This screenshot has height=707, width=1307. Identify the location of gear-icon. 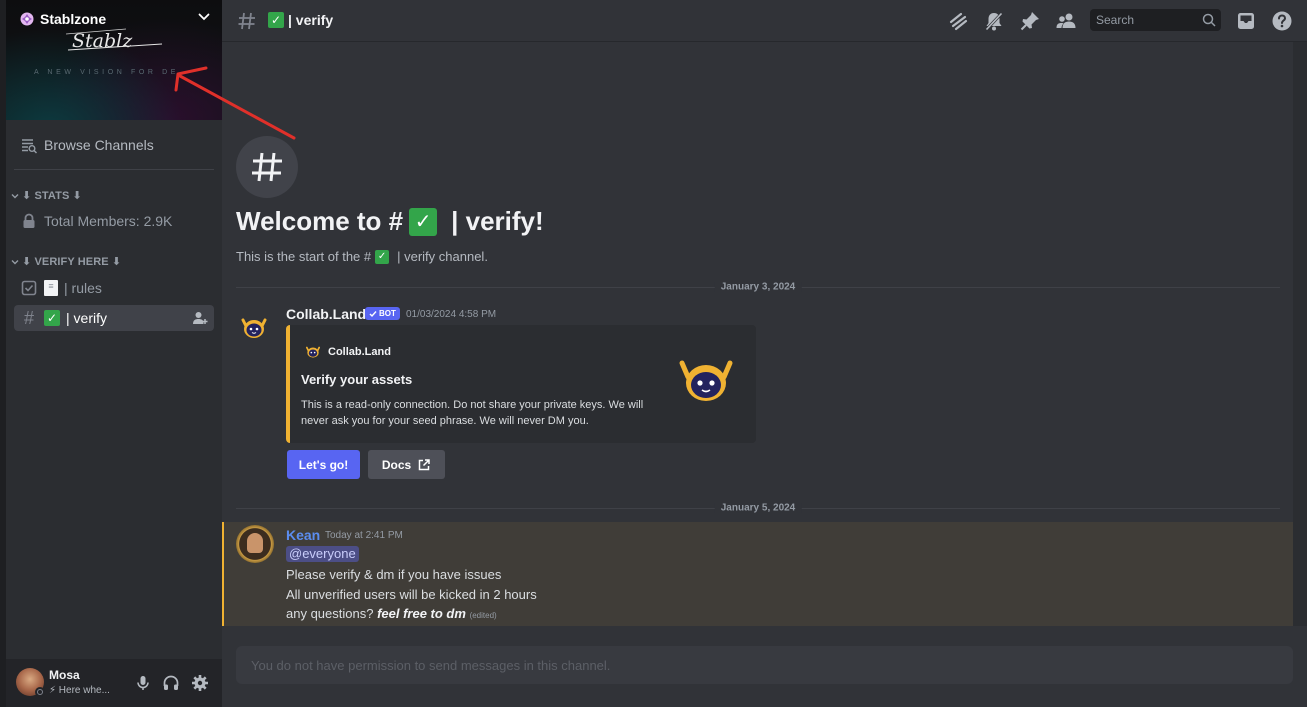
(200, 683).